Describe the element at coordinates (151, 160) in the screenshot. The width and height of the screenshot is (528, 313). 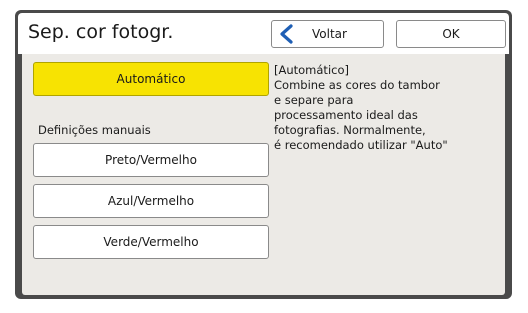
I see `black-red-option-button: Preto/Vermelho` at that location.